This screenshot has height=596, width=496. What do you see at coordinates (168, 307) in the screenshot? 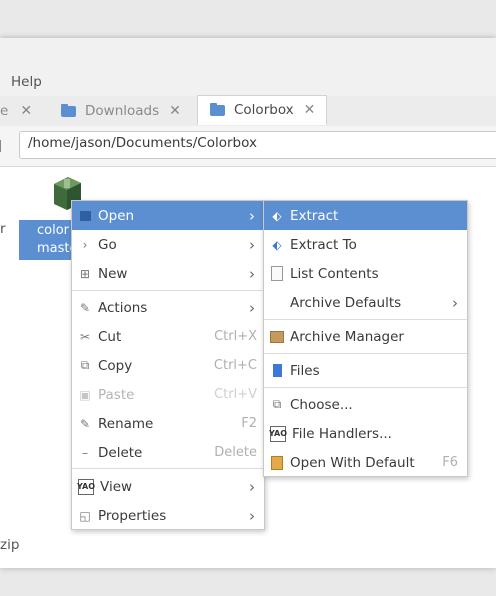
I see `menu-item-actions: ✎ Actions ›` at bounding box center [168, 307].